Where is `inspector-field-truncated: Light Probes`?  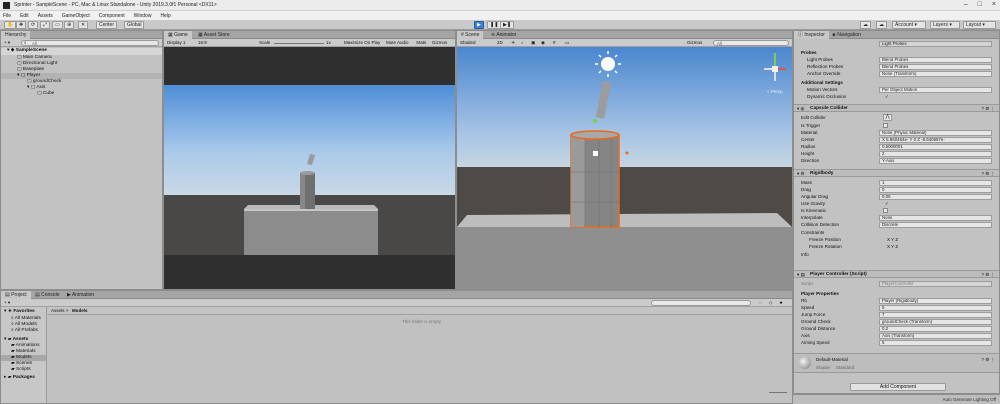
inspector-field-truncated: Light Probes is located at coordinates (935, 44).